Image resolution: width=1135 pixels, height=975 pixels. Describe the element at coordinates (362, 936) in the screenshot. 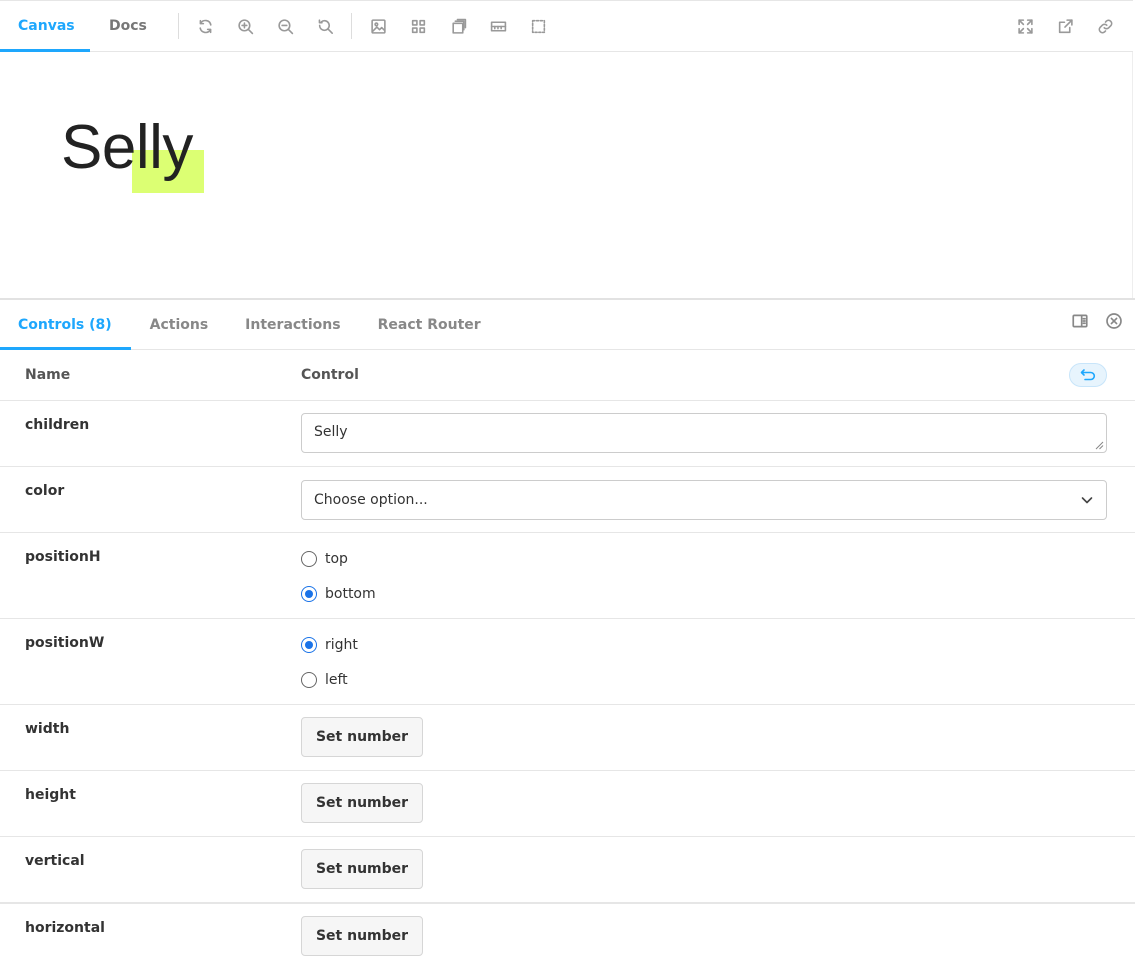

I see `set-horizontal-button: Set number` at that location.